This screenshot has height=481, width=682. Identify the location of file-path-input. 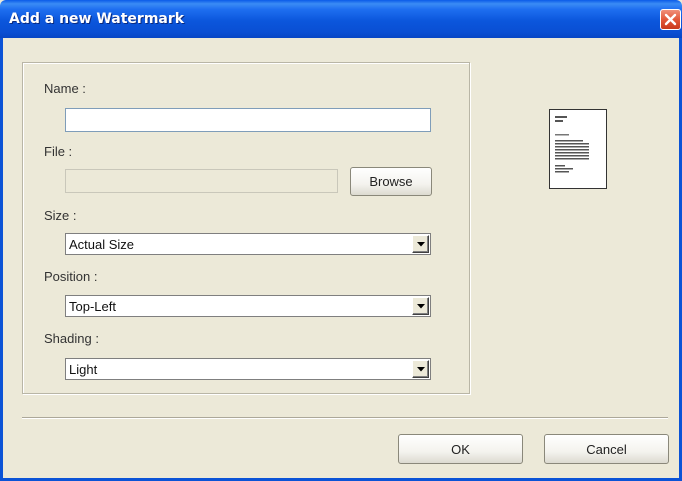
(201, 181).